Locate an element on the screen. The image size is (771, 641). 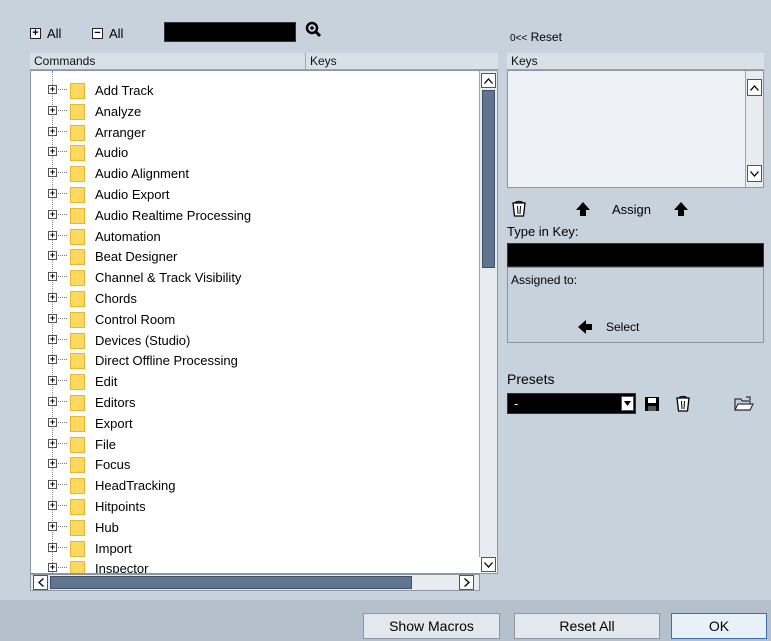
tree-item: + Hitpoints is located at coordinates (251, 506).